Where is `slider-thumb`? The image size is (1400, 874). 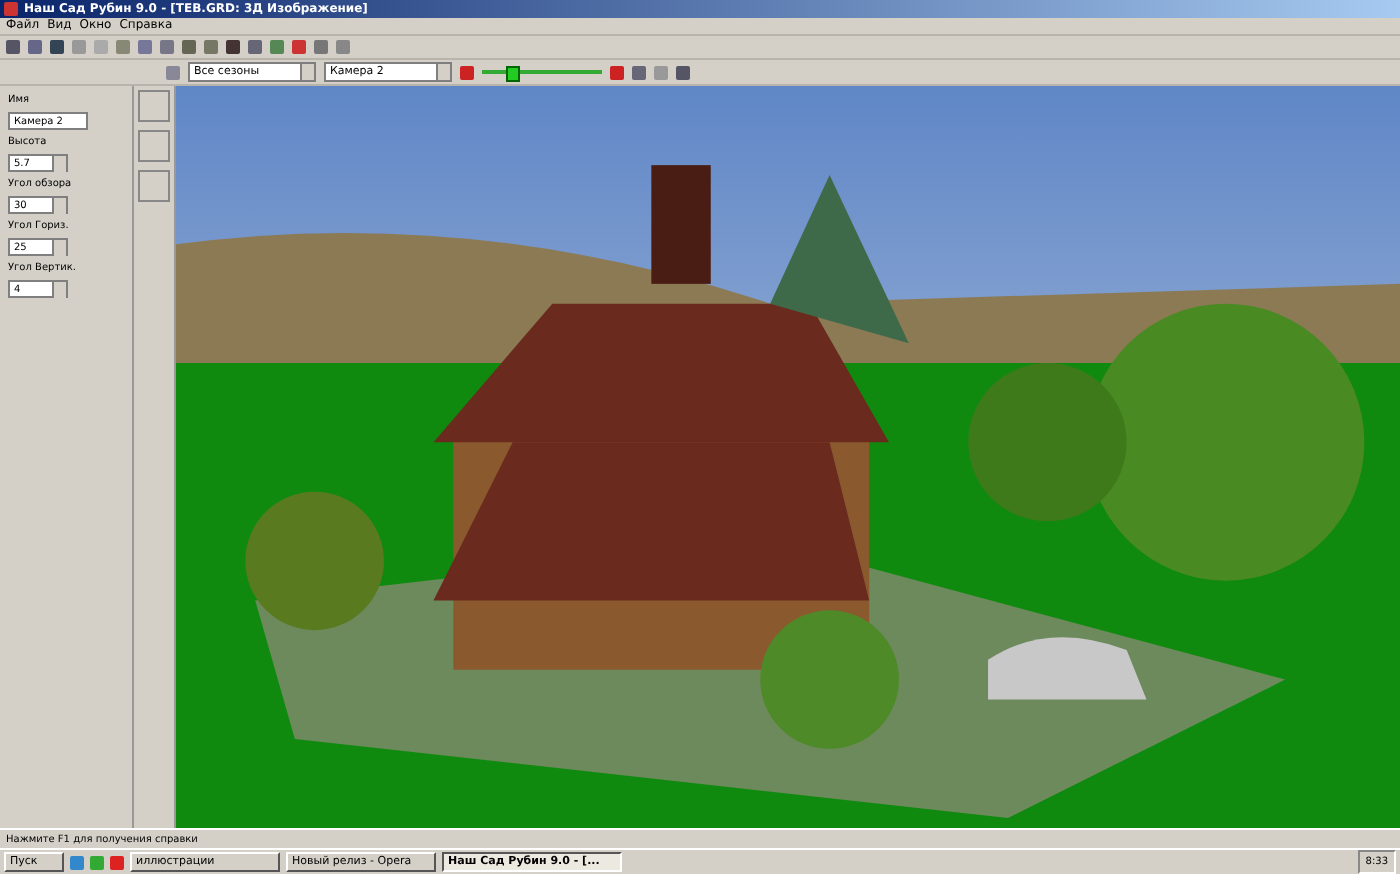
slider-thumb is located at coordinates (513, 74).